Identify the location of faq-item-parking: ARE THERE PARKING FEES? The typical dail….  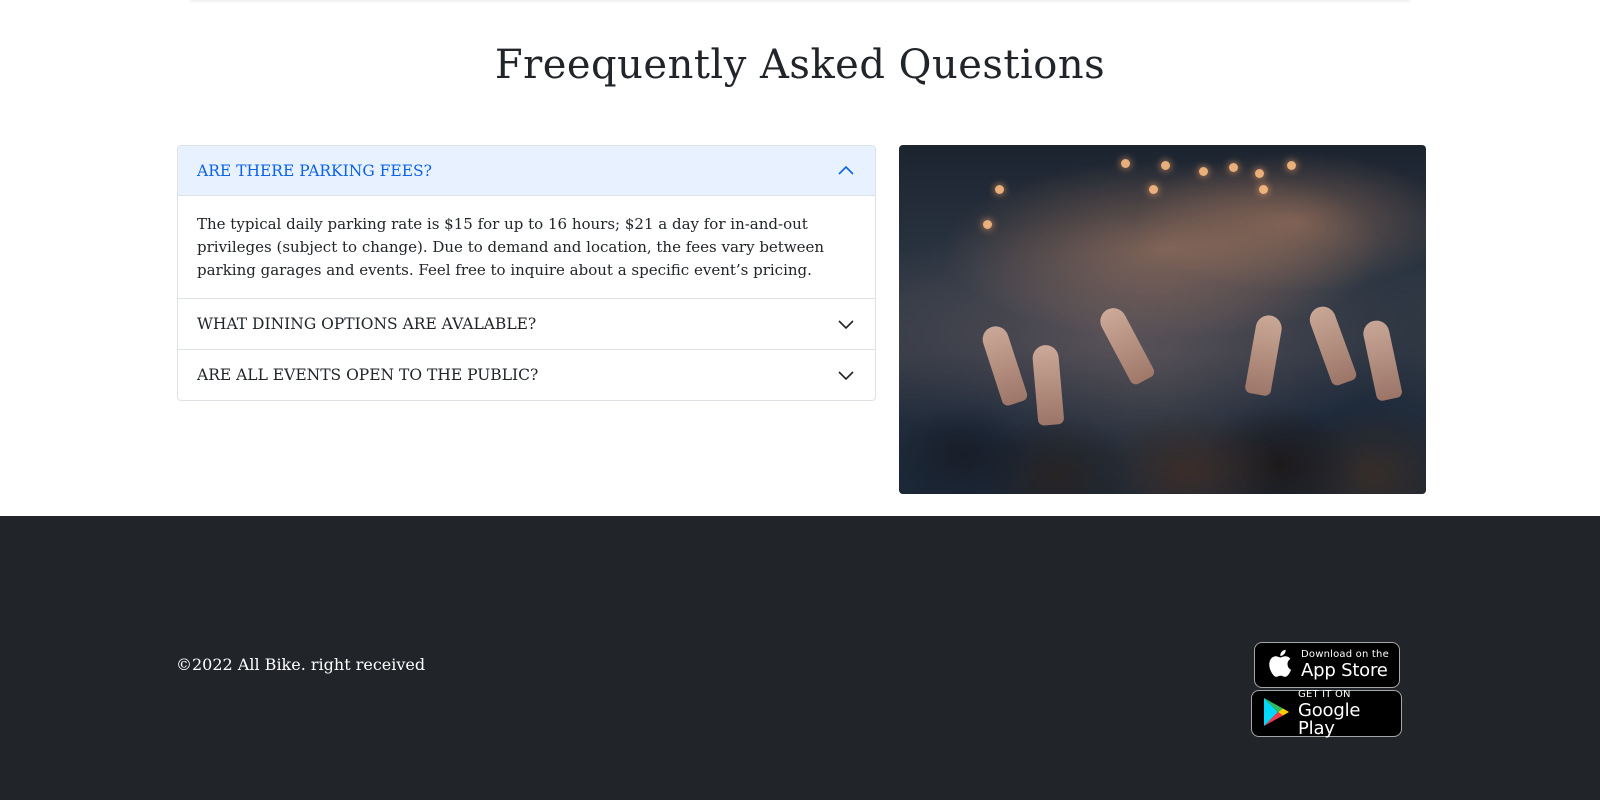
(526, 222).